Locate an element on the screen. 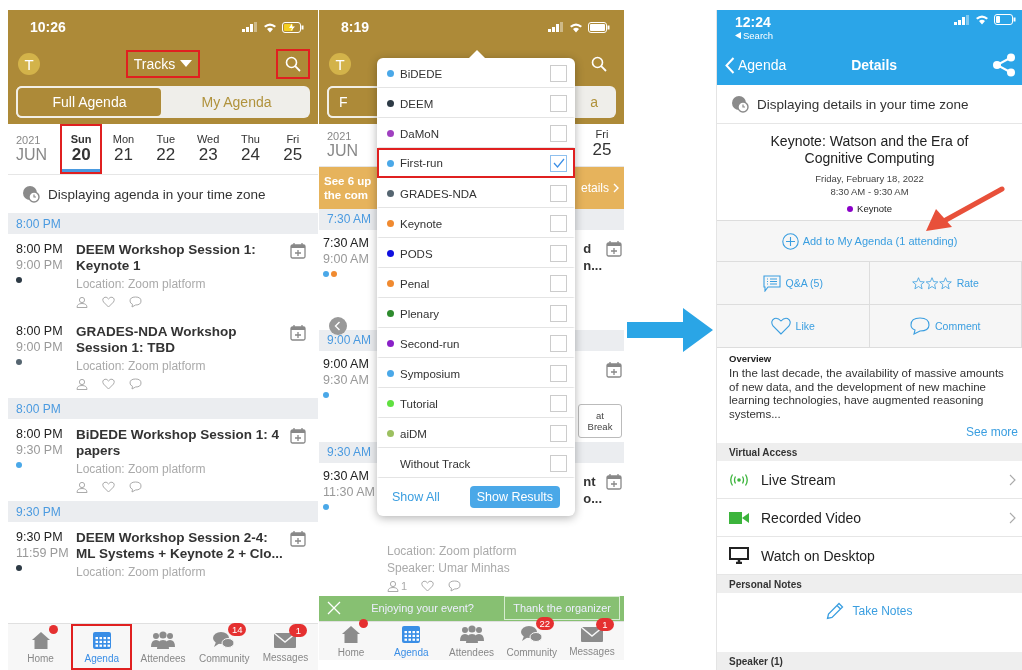  session-date: Friday, February 18, 2022 is located at coordinates (869, 178).